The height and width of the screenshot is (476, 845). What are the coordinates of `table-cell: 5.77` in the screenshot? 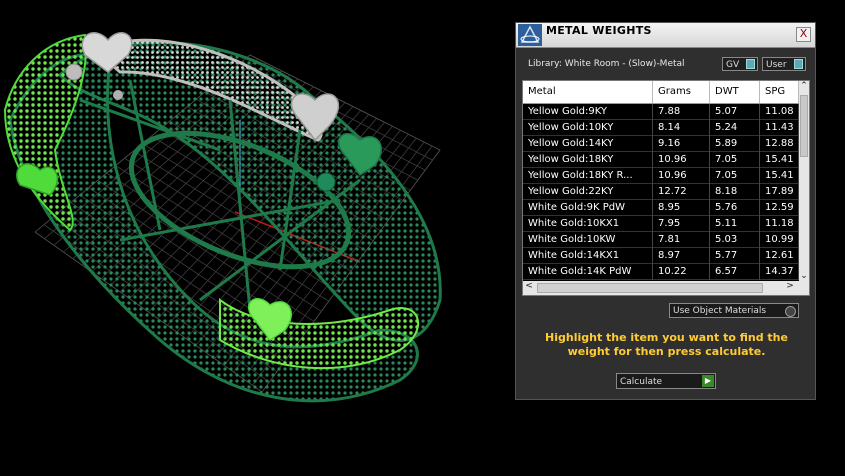 It's located at (735, 256).